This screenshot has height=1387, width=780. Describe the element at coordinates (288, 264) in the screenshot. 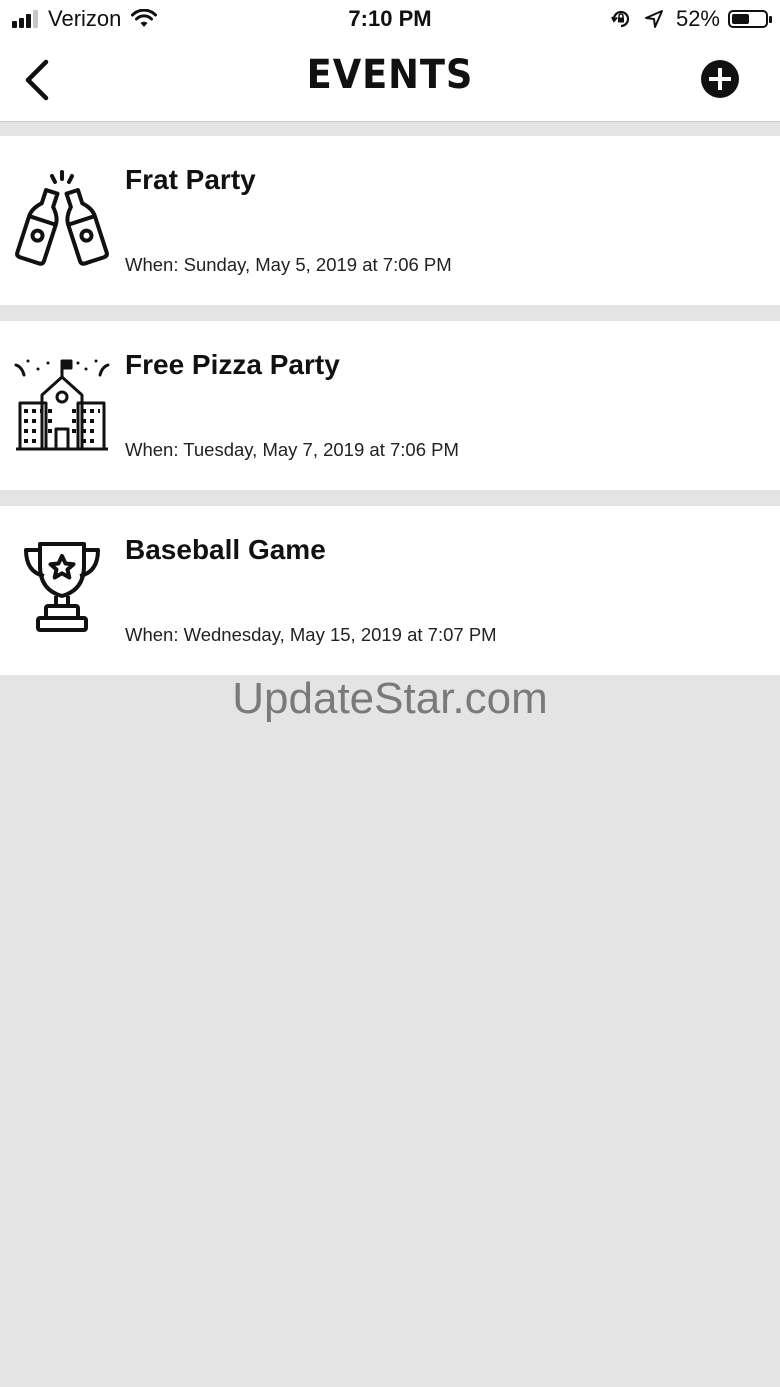

I see `event-date: When: Sunday, May 5, 2019 at 7:06 PM` at that location.